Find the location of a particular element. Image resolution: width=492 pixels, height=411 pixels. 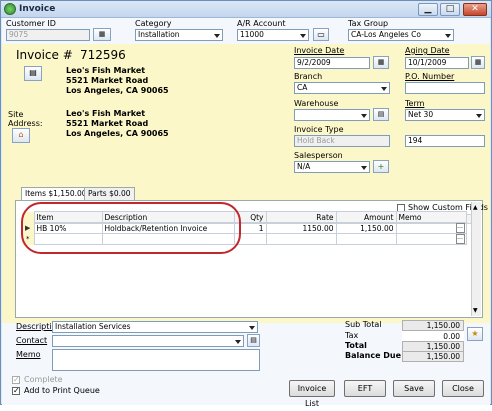

customer-id-label: Customer ID is located at coordinates (31, 23).